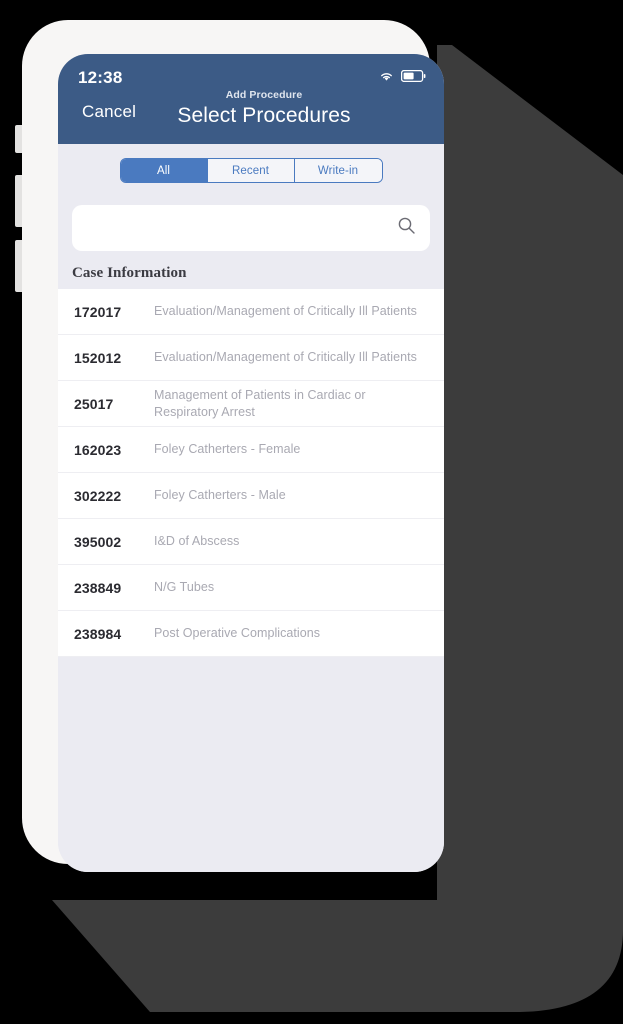 Image resolution: width=623 pixels, height=1024 pixels. What do you see at coordinates (237, 633) in the screenshot?
I see `row-description: Post Operative Complications` at bounding box center [237, 633].